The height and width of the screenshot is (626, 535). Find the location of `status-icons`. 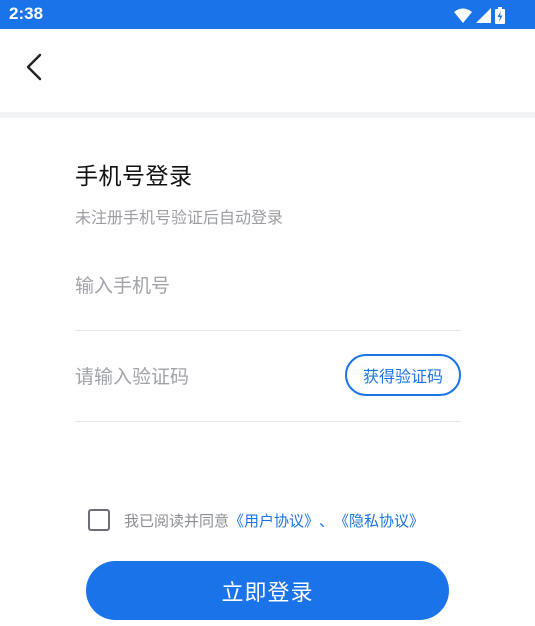

status-icons is located at coordinates (479, 15).